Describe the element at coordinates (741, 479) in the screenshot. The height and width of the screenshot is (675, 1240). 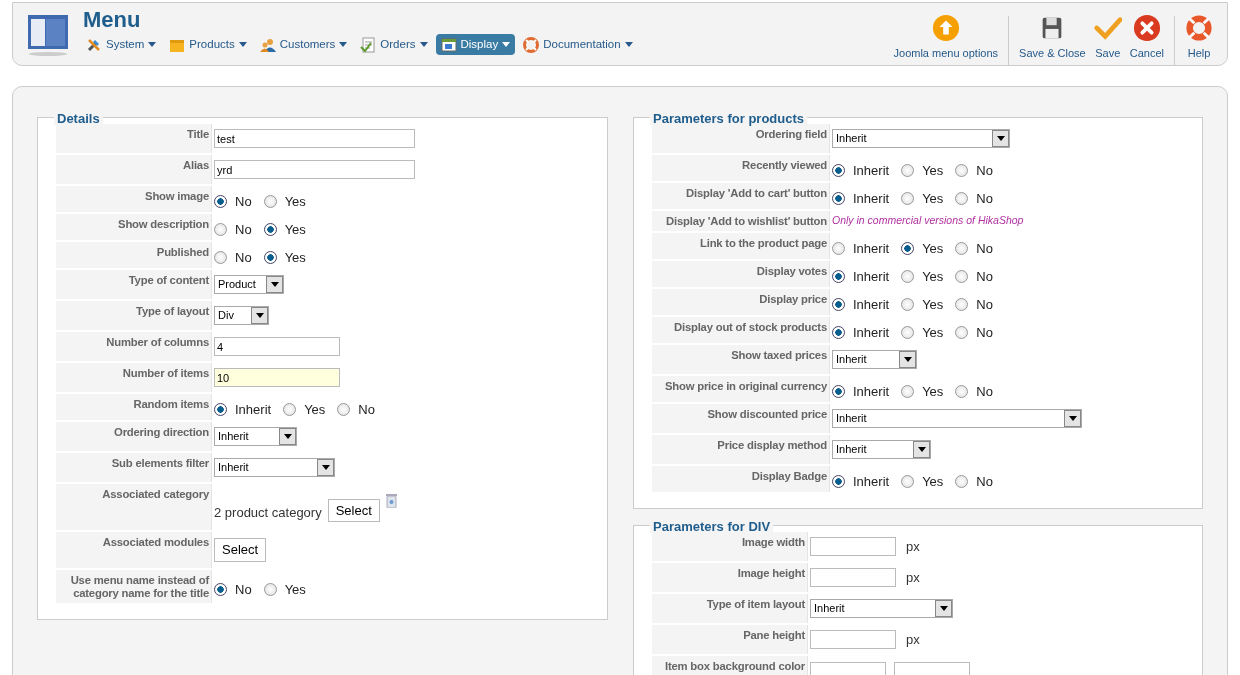
I see `field-label: Display Badge` at that location.